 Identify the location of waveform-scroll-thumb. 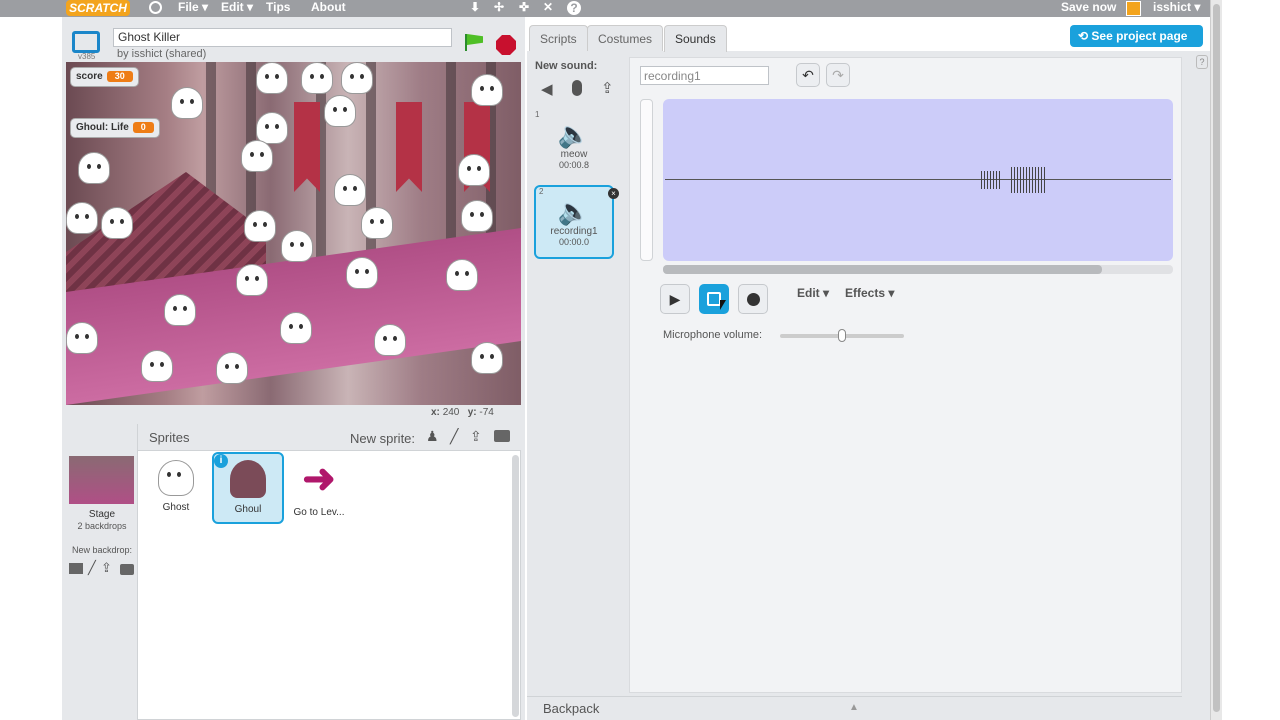
(882, 269).